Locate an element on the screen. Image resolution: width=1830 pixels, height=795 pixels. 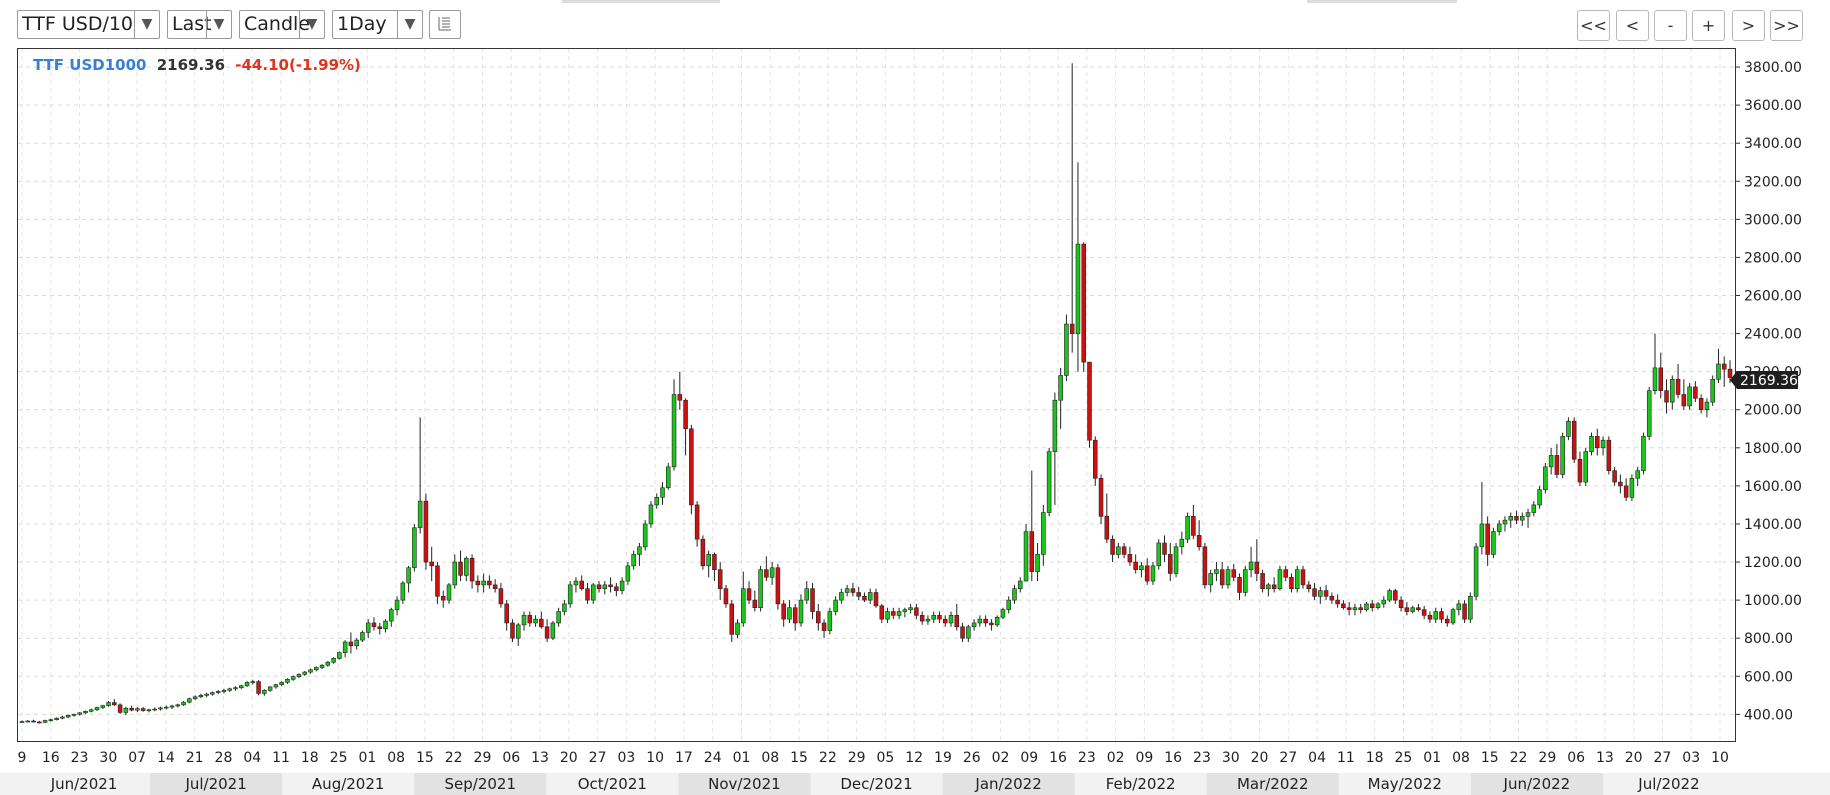
x-tick-label: 20 is located at coordinates (1260, 758).